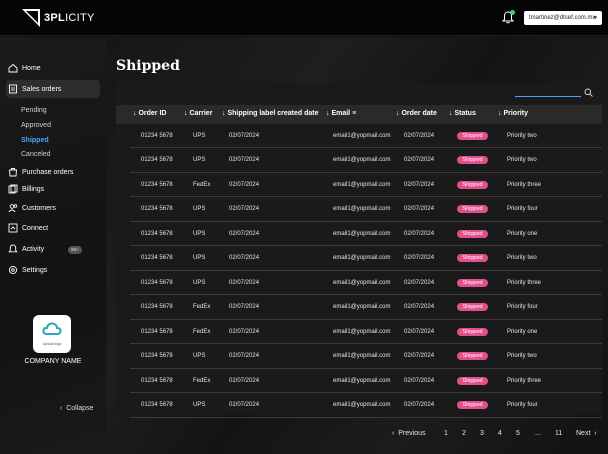 Image resolution: width=608 pixels, height=454 pixels. I want to click on column-header-order-date: ↓ Order date, so click(416, 113).